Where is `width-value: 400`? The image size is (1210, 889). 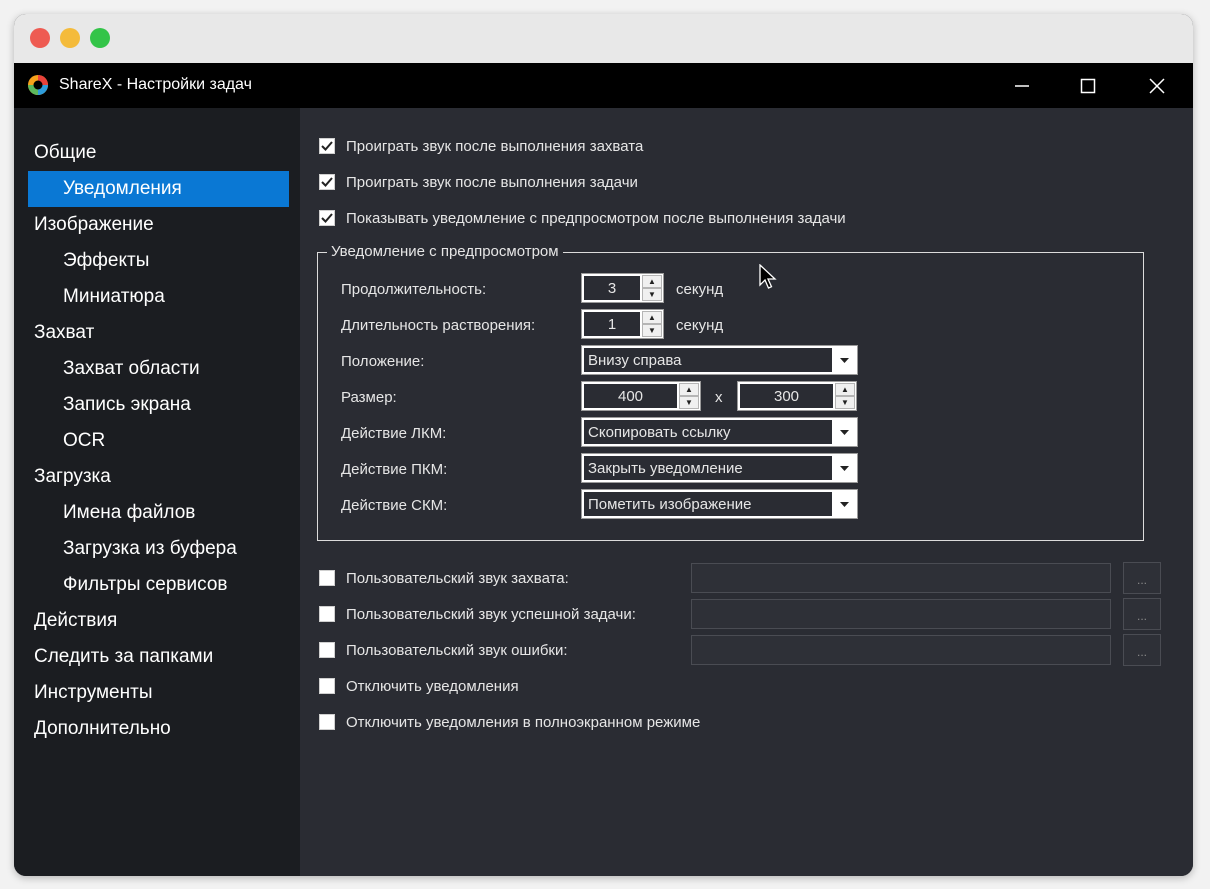
width-value: 400 is located at coordinates (630, 396).